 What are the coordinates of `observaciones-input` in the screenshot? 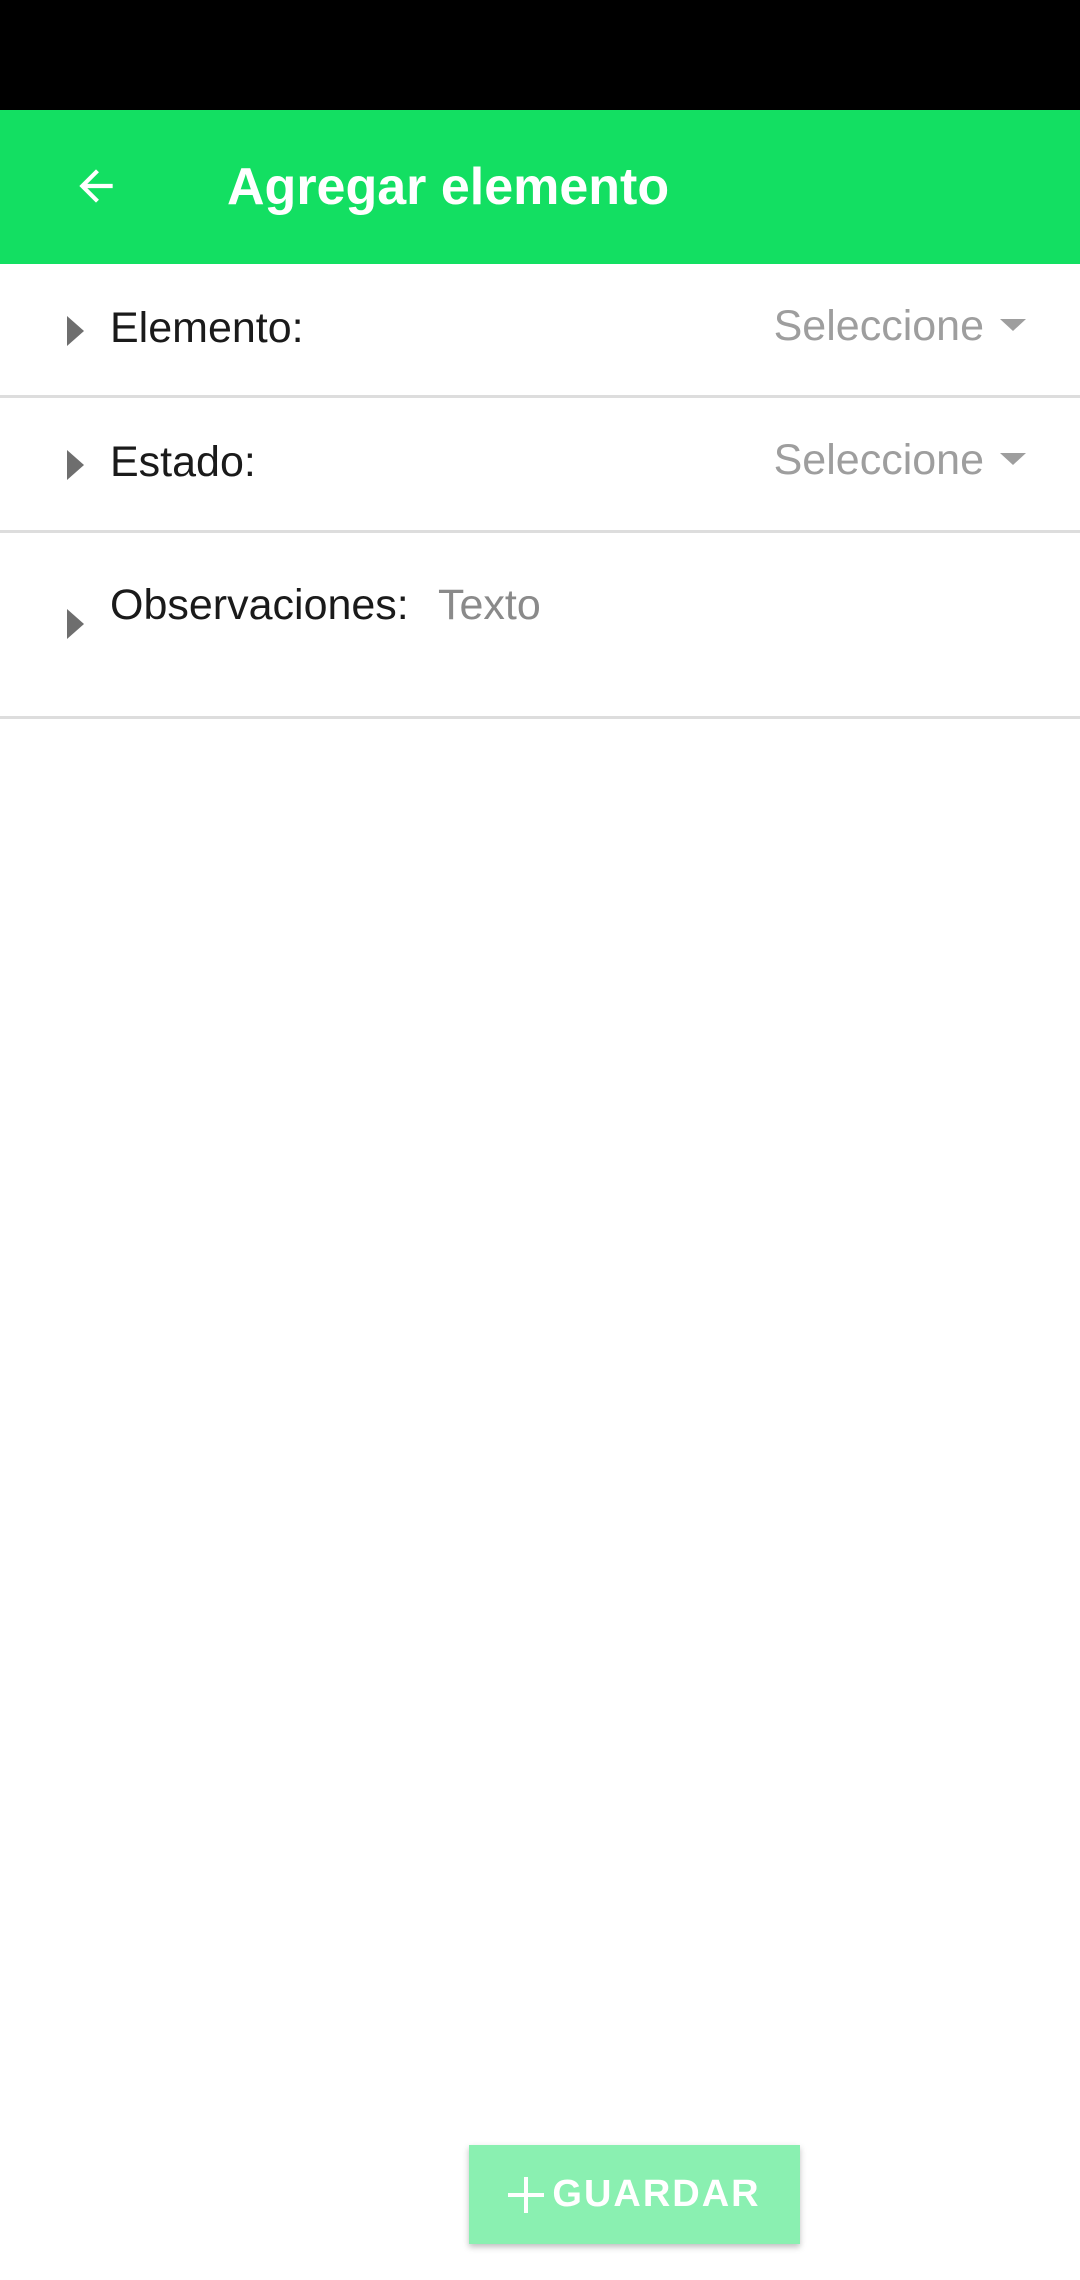 It's located at (728, 605).